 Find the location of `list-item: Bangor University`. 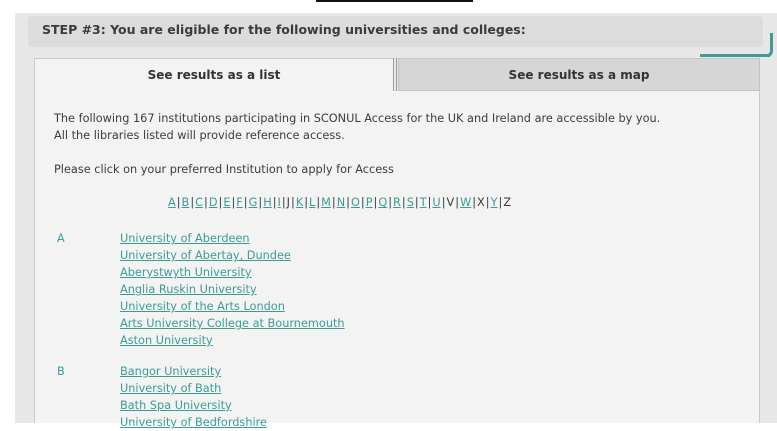

list-item: Bangor University is located at coordinates (193, 371).